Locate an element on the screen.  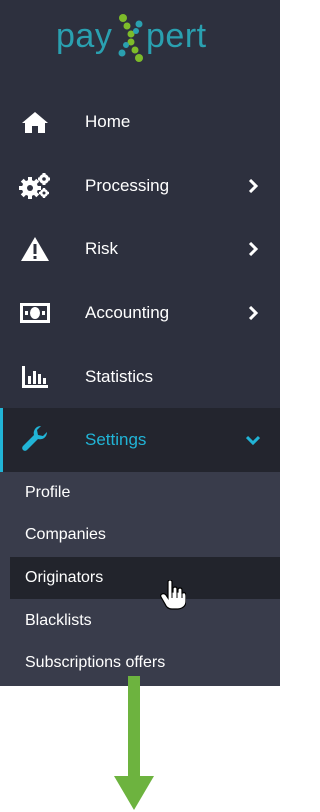
nav-item-label: Risk is located at coordinates (102, 248).